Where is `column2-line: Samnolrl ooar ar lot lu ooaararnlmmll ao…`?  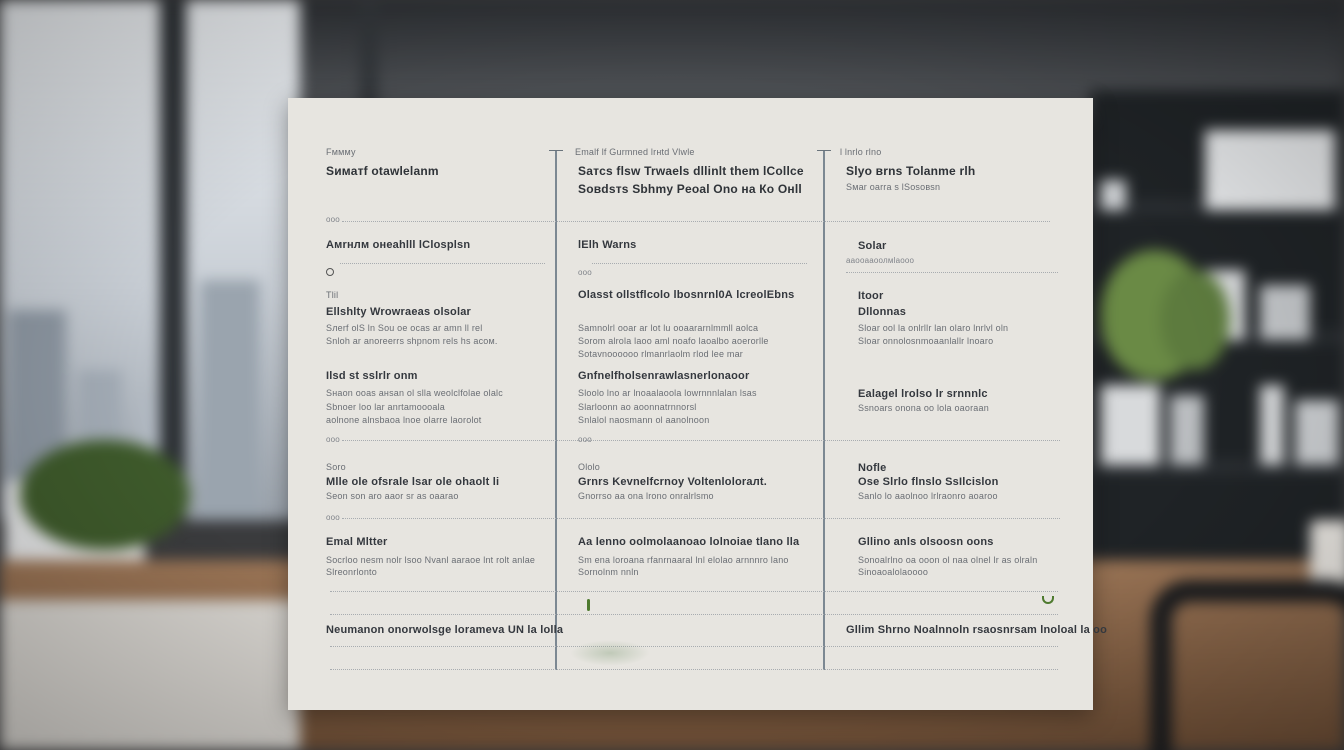 column2-line: Samnolrl ooar ar lot lu ooaararnlmmll ao… is located at coordinates (668, 328).